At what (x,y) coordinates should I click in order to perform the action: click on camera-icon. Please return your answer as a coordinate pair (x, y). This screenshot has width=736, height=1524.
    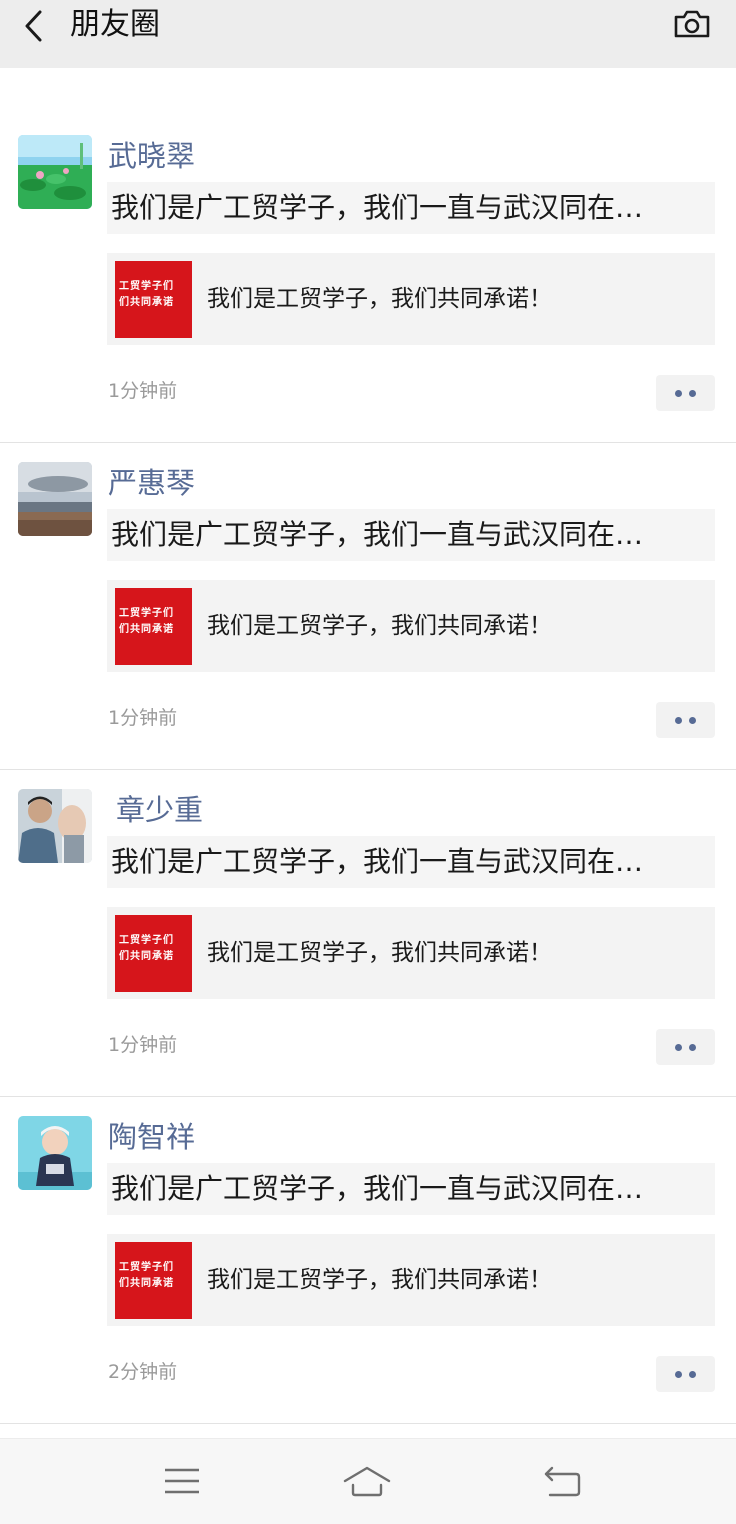
    Looking at the image, I should click on (692, 24).